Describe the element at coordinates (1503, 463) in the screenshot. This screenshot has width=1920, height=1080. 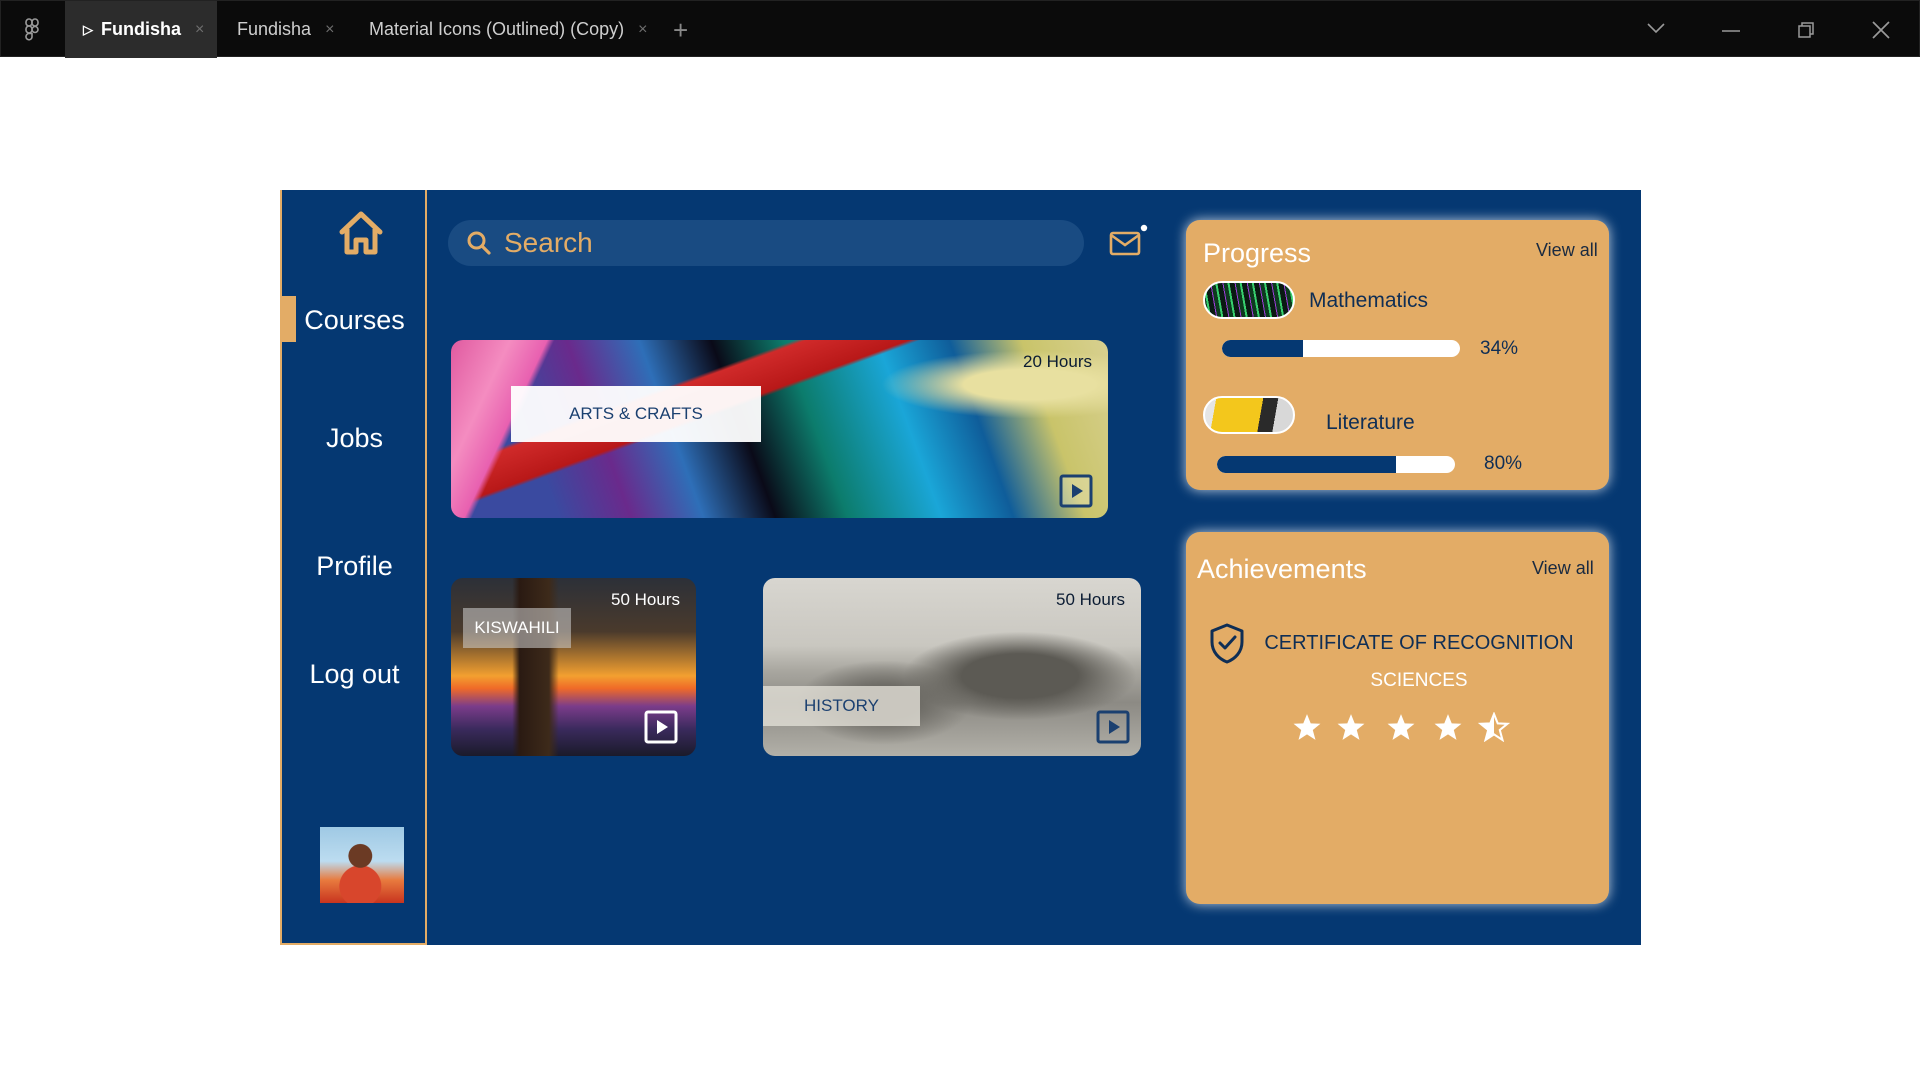
I see `progress-percent: 80%` at that location.